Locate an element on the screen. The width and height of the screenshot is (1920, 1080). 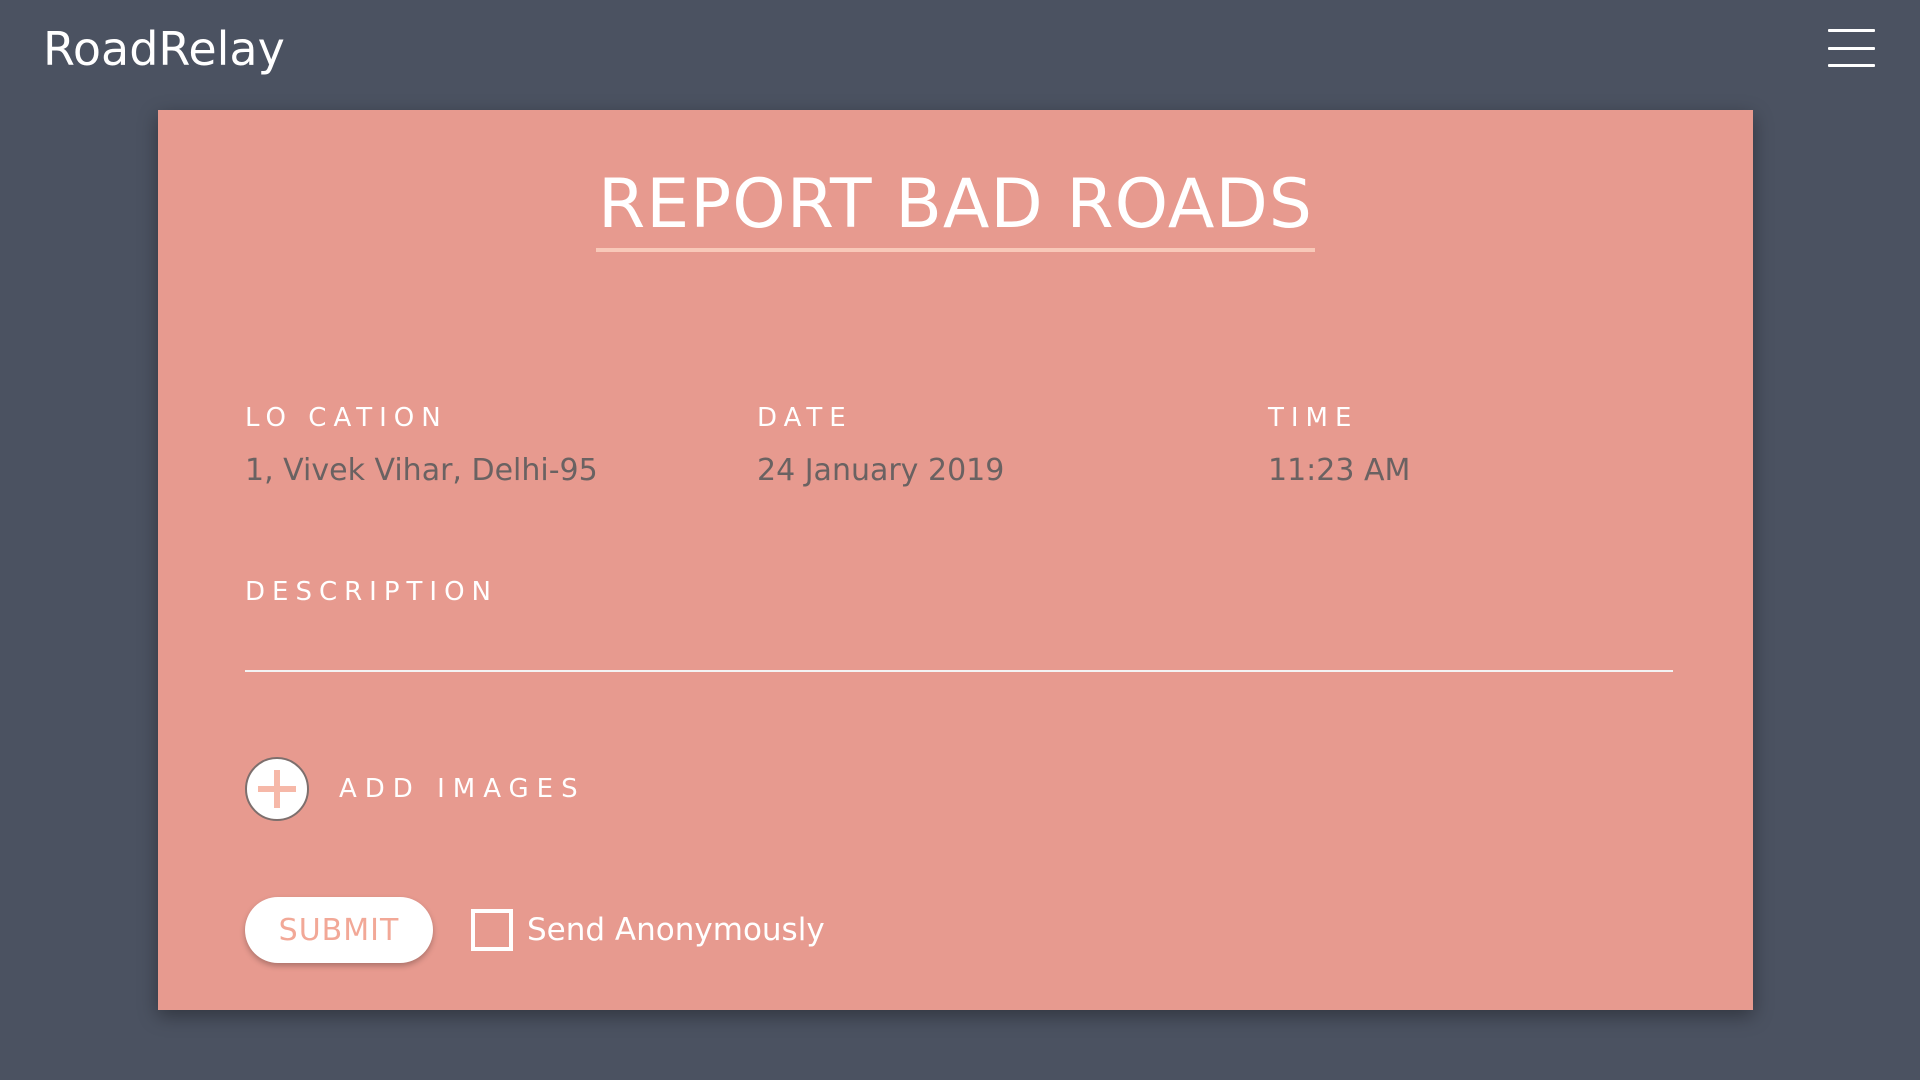
submit-button: SUBMIT is located at coordinates (339, 930).